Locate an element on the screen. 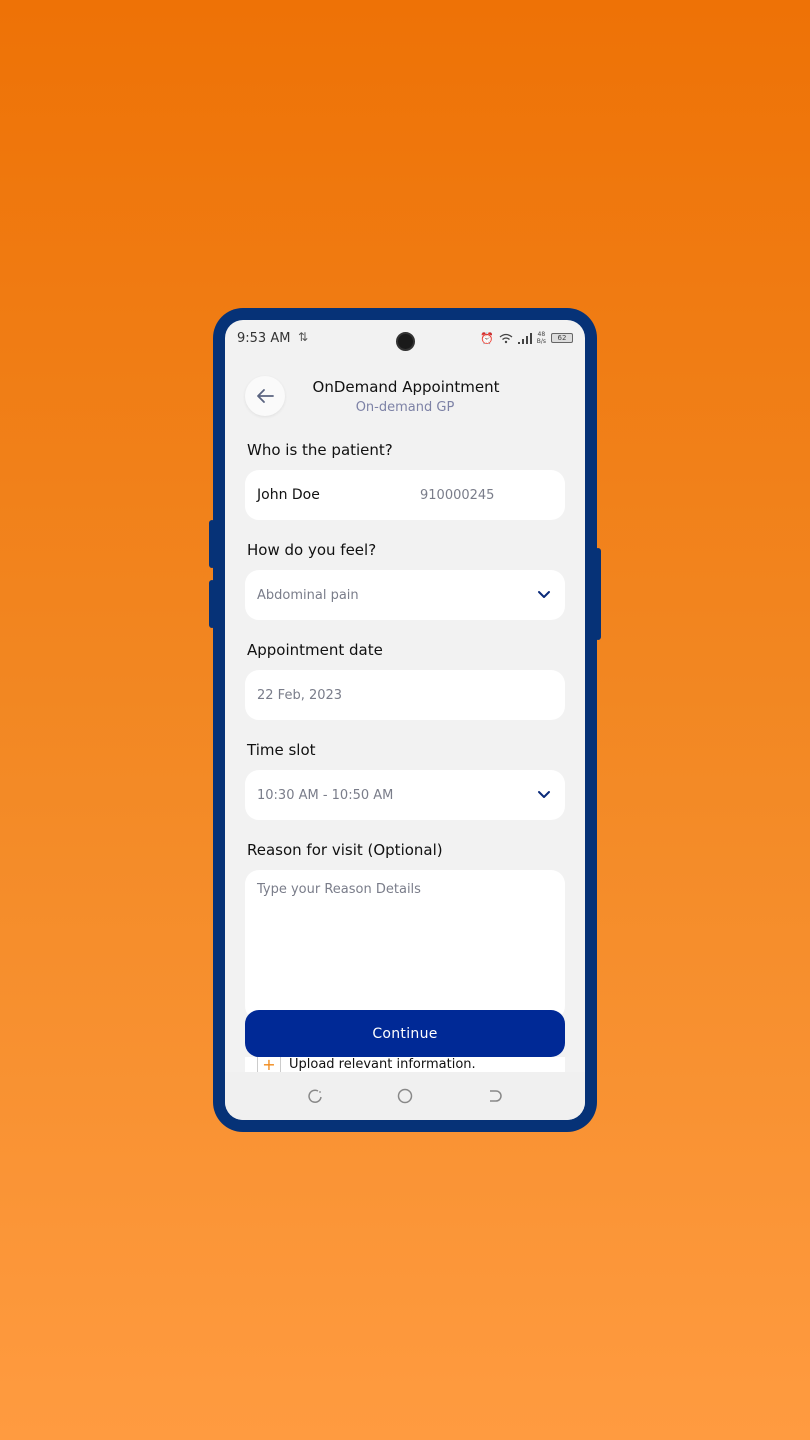  system-nav-bar is located at coordinates (405, 1096).